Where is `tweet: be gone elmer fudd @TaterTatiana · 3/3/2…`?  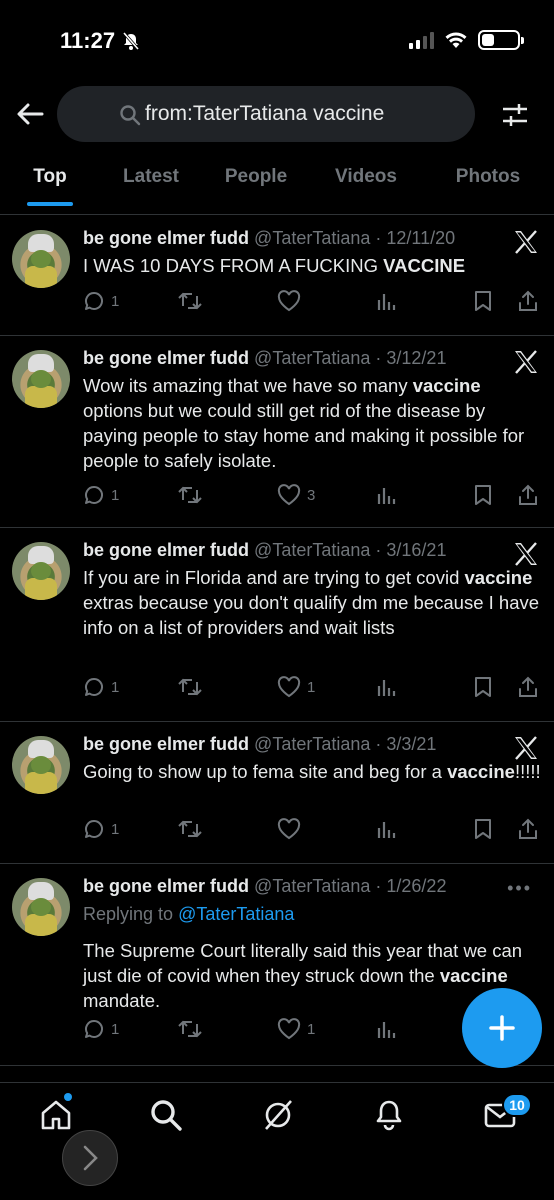
tweet: be gone elmer fudd @TaterTatiana · 3/3/2… is located at coordinates (277, 793).